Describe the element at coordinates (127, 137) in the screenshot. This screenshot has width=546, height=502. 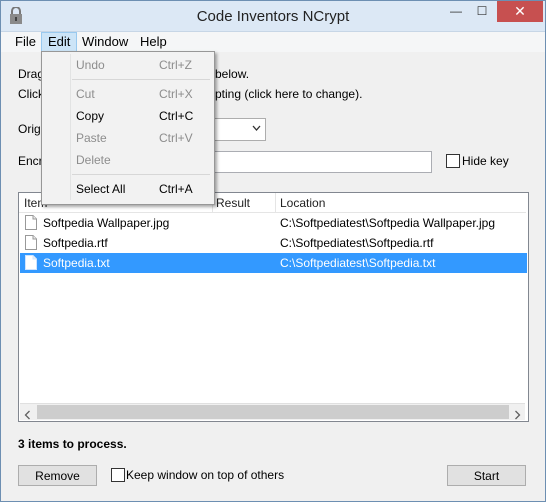
I see `menu-item-paste: Paste Ctrl+V` at that location.